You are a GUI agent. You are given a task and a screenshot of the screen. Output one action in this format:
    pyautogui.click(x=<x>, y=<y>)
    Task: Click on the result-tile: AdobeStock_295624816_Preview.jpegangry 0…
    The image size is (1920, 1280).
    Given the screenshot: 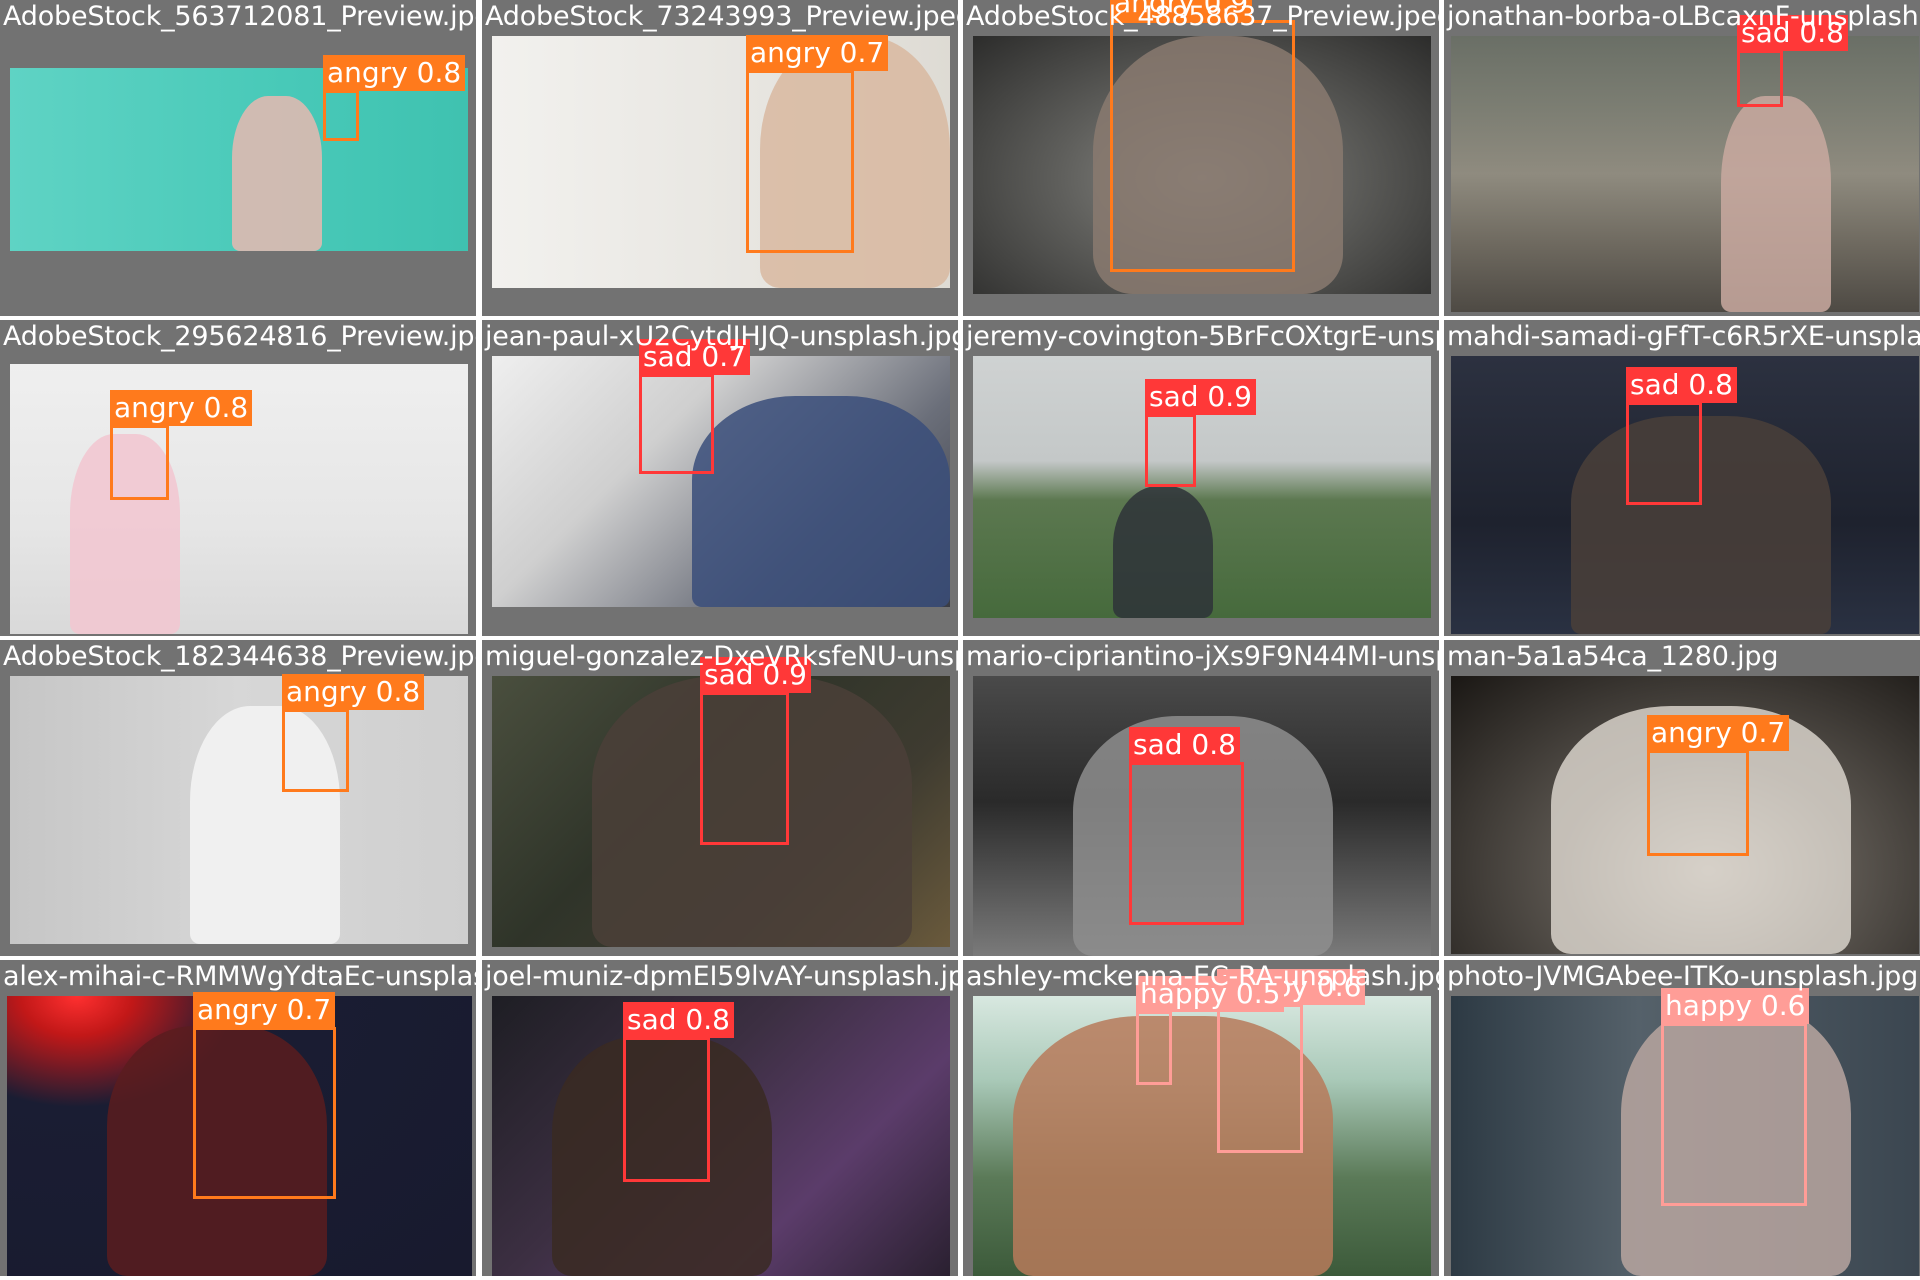 What is the action you would take?
    pyautogui.click(x=238, y=478)
    